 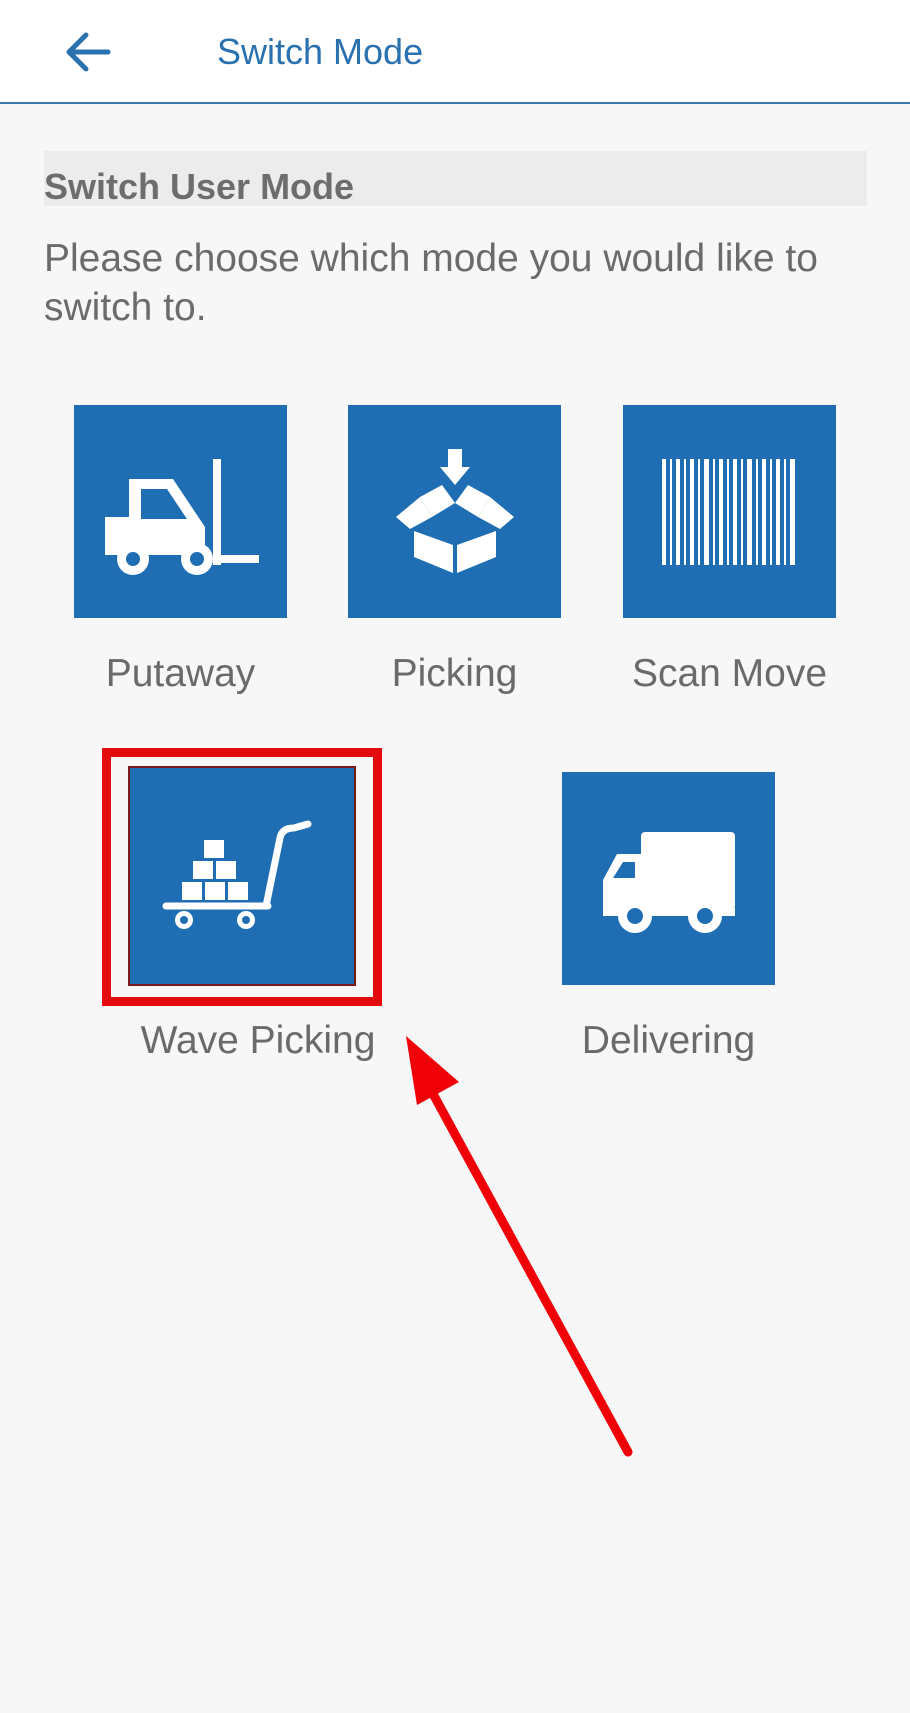 I want to click on back-button, so click(x=88, y=52).